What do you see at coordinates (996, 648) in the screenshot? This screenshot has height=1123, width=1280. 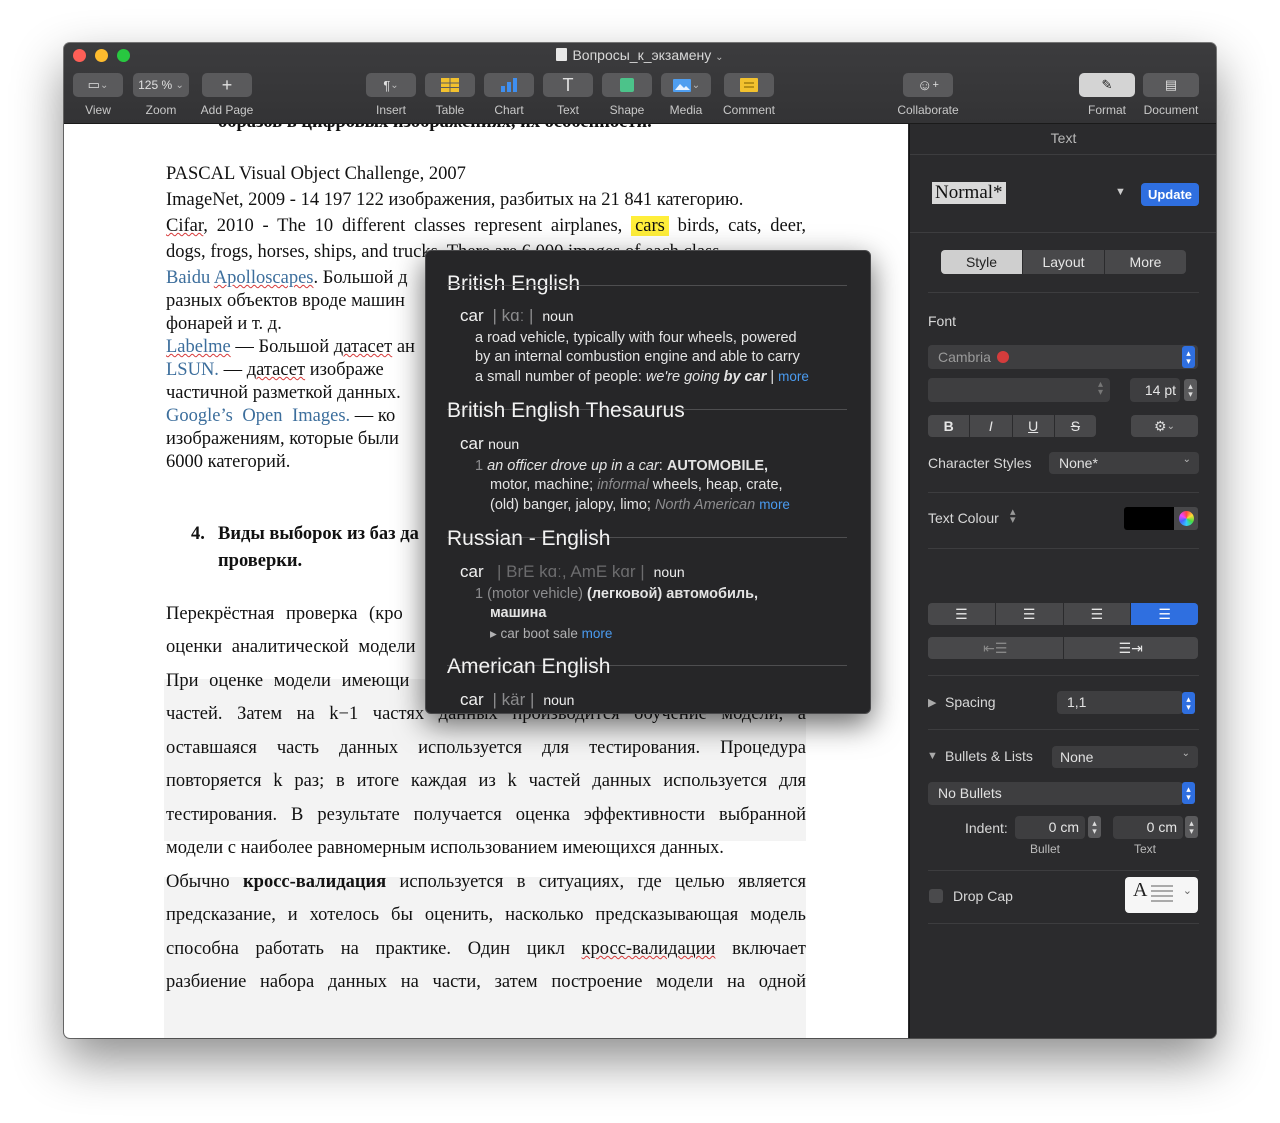 I see `decrease-indent-icon: ⇤☰` at bounding box center [996, 648].